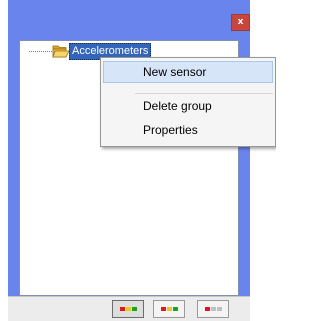 This screenshot has height=321, width=320. I want to click on tree-connector-line, so click(40, 51).